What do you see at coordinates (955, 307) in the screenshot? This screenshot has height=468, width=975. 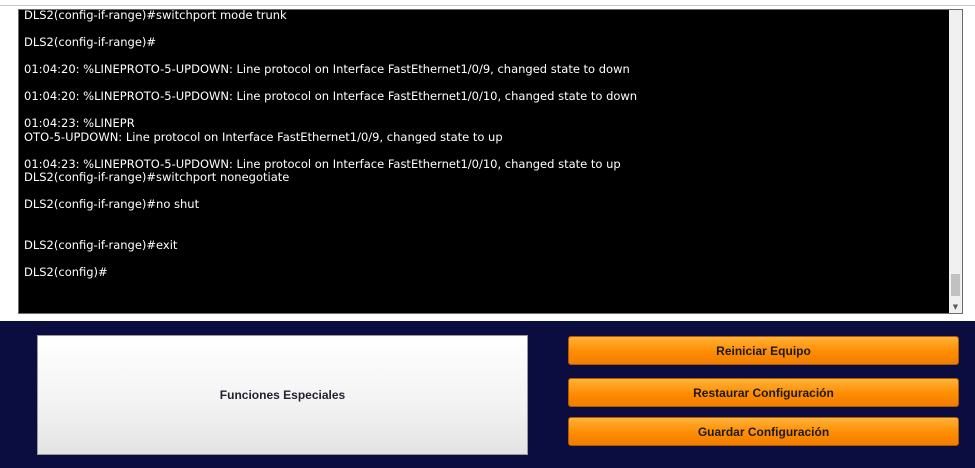 I see `chevron-down-icon: ▼` at bounding box center [955, 307].